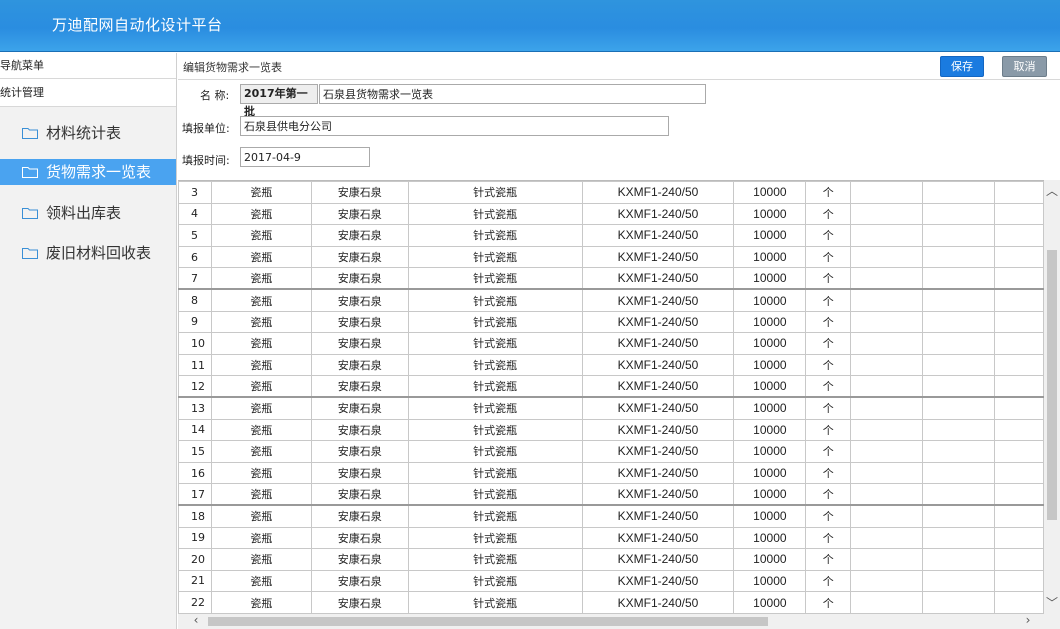 The image size is (1060, 629). What do you see at coordinates (611, 516) in the screenshot?
I see `table-row: 18 瓷瓶 安康石泉 针式瓷瓶 KXMF1-240/50 10000 个` at bounding box center [611, 516].